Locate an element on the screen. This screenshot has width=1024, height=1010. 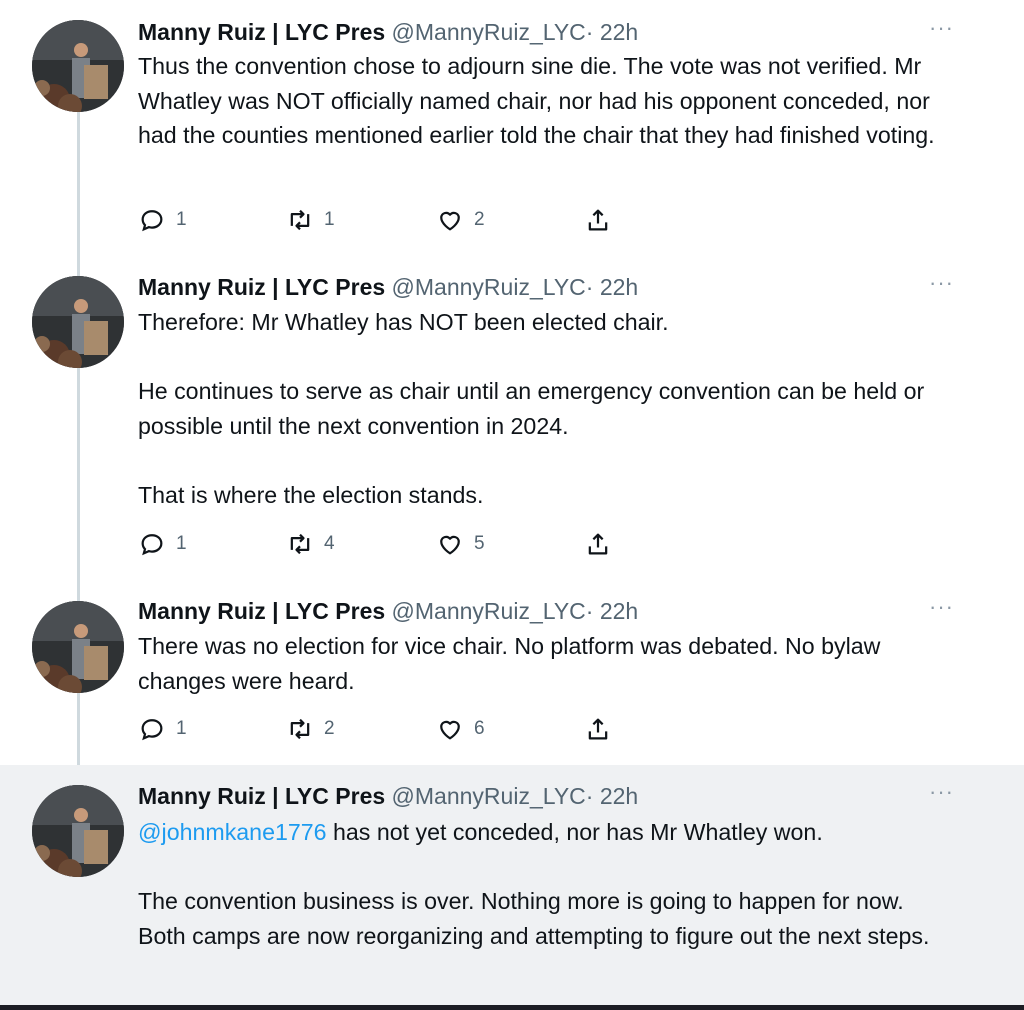
like-button: 6 is located at coordinates (460, 729).